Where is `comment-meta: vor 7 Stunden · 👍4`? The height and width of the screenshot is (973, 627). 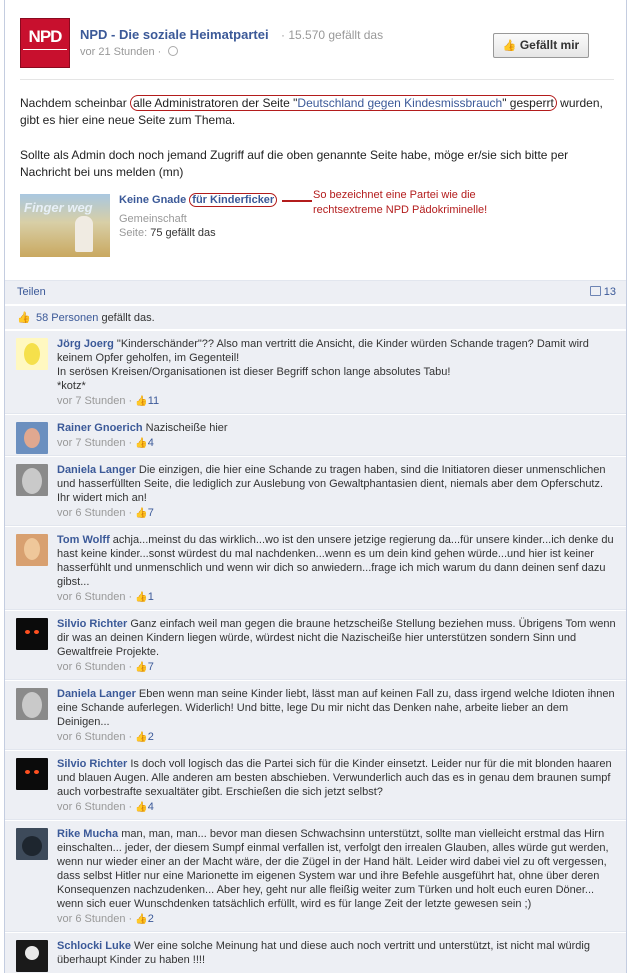 comment-meta: vor 7 Stunden · 👍4 is located at coordinates (105, 443).